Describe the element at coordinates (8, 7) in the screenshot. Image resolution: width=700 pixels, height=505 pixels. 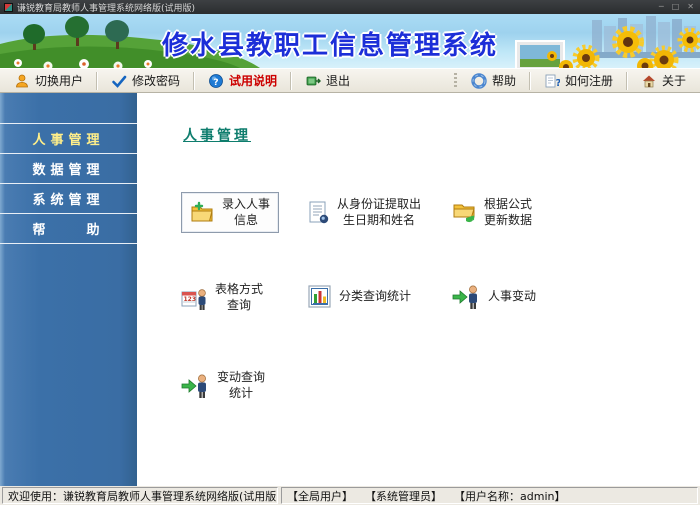
I see `app-icon` at that location.